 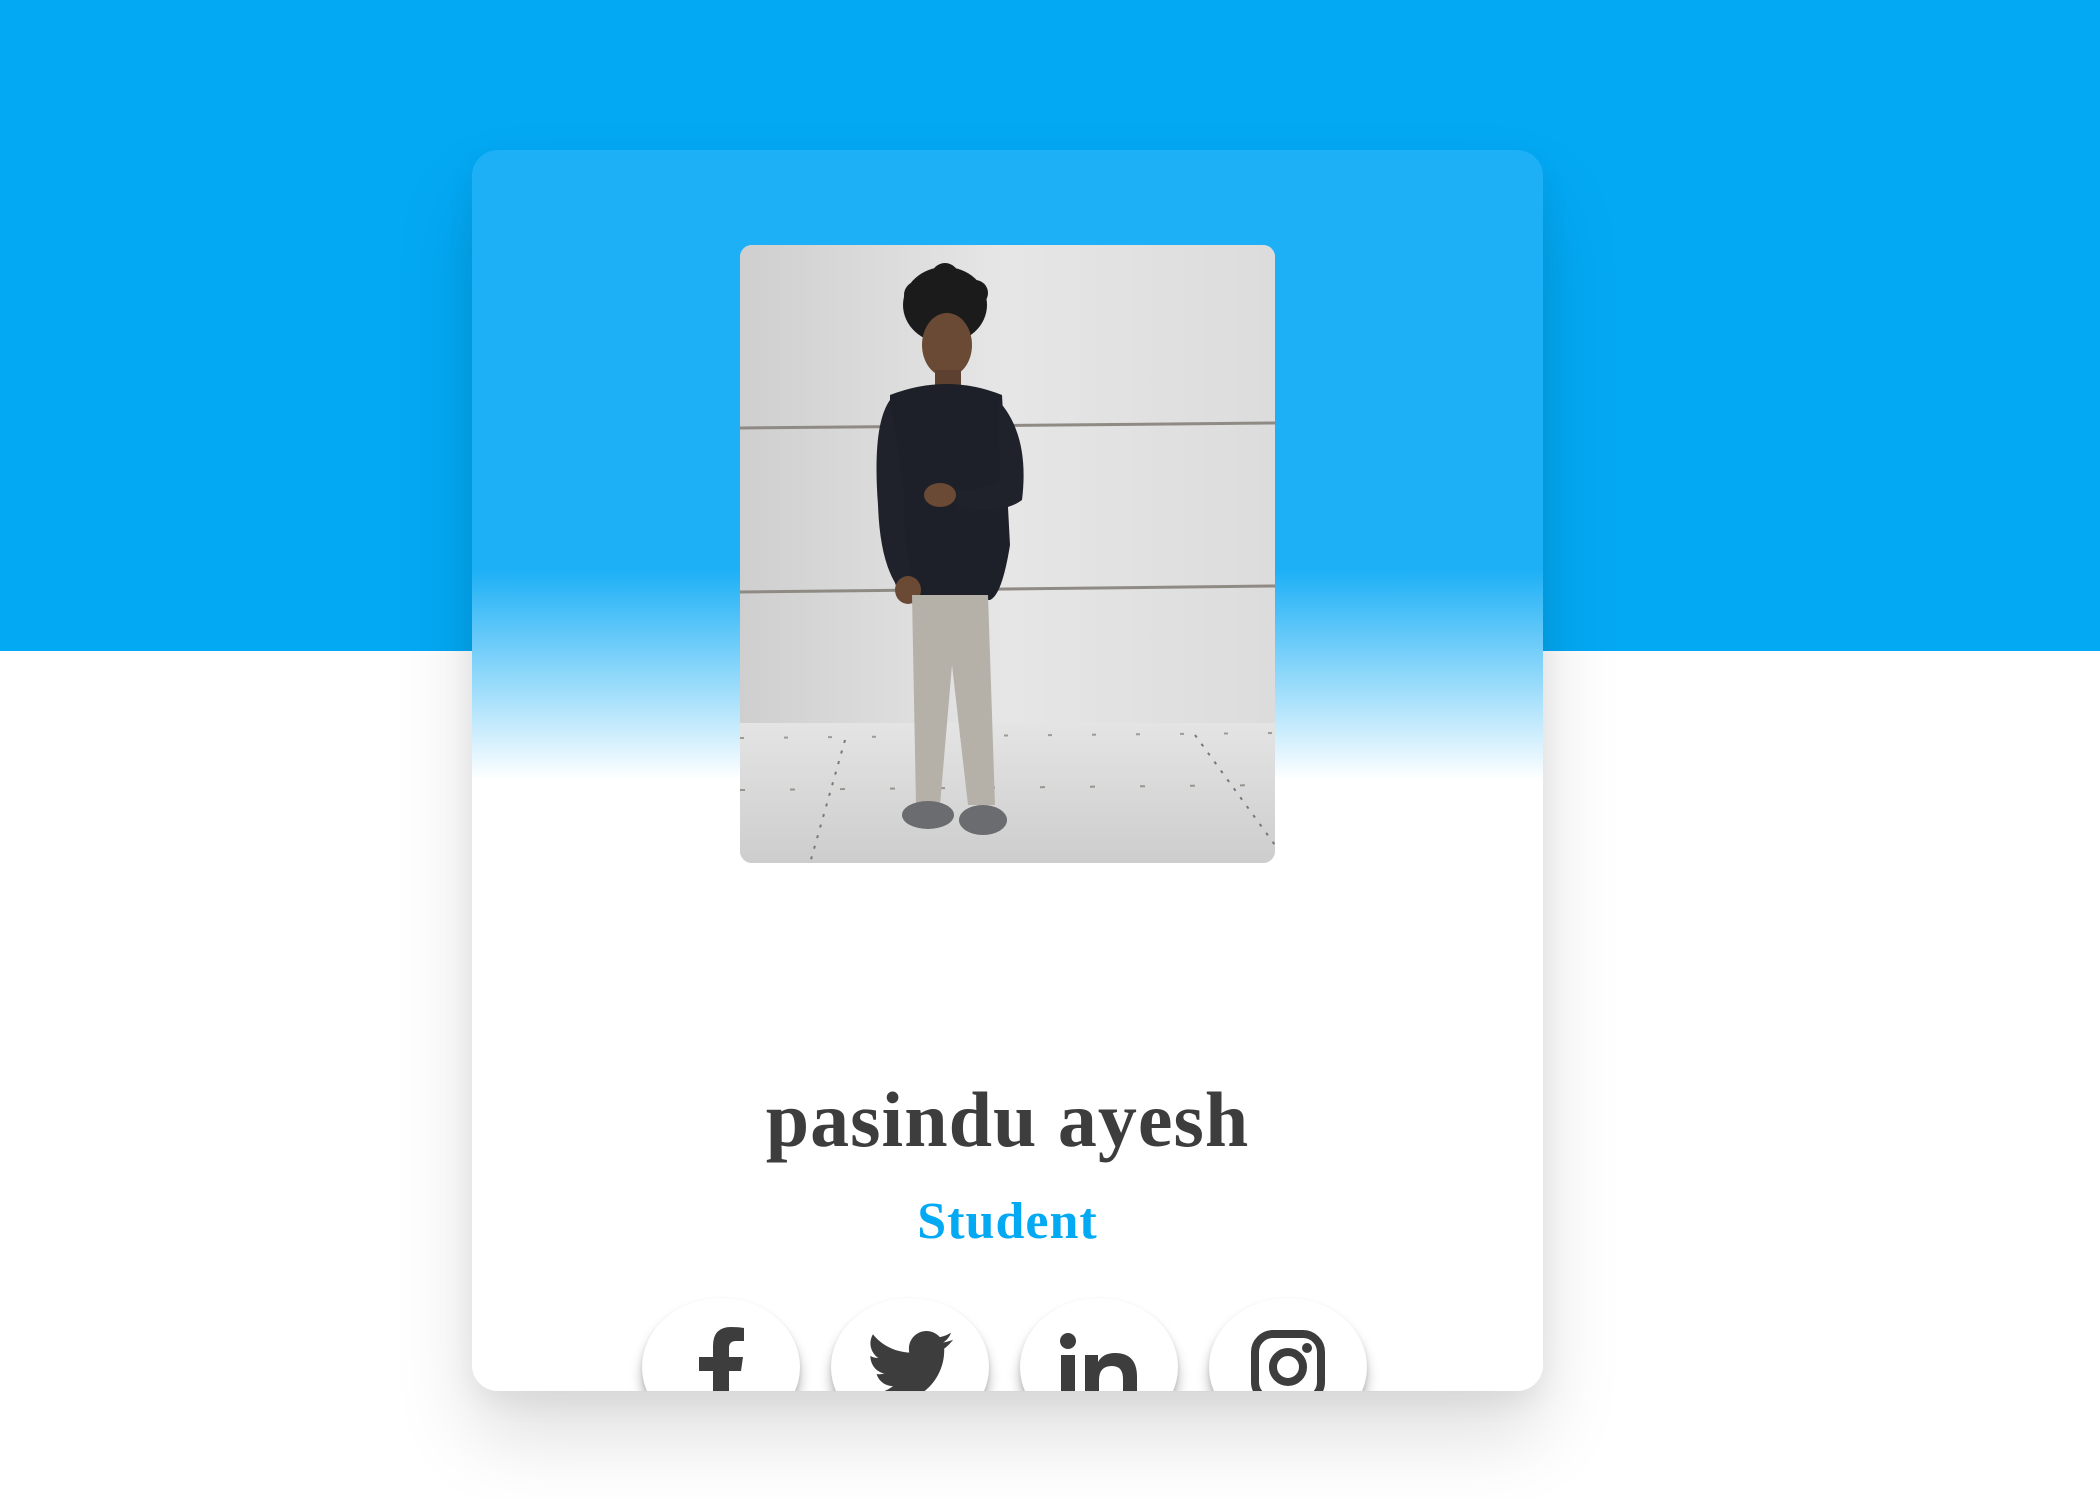 What do you see at coordinates (1007, 1221) in the screenshot?
I see `profile-role: Student` at bounding box center [1007, 1221].